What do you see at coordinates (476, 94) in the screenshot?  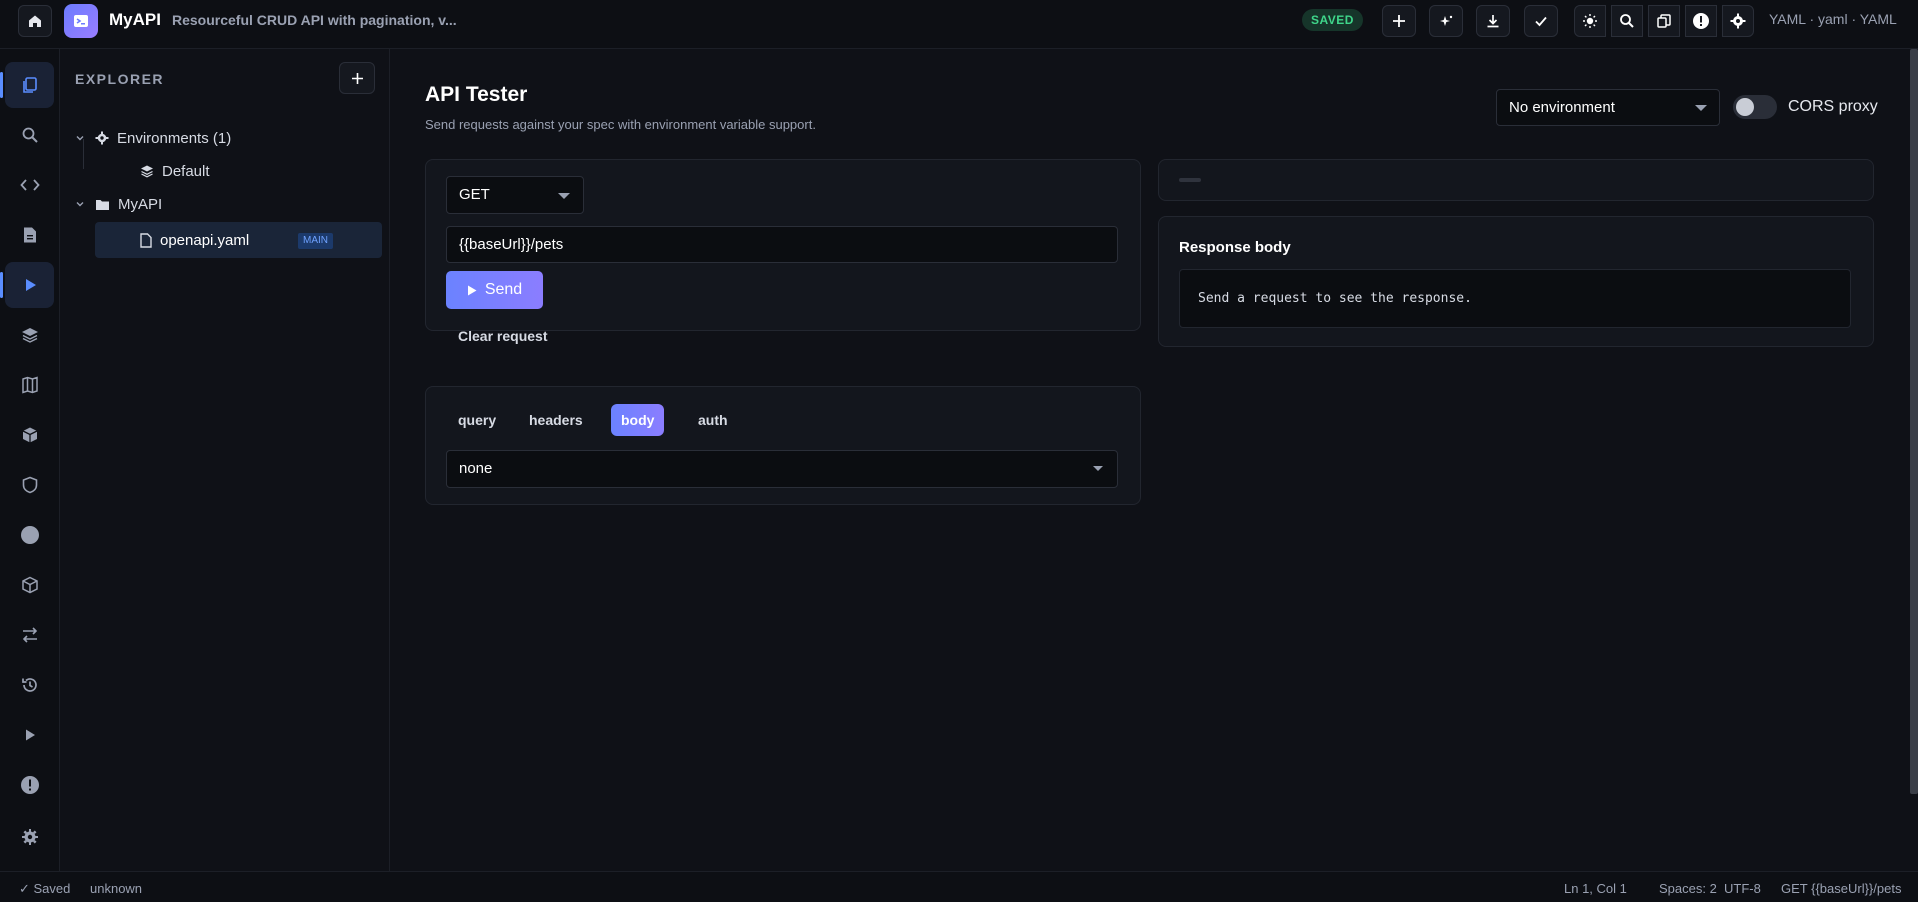 I see `page-title: API Tester` at bounding box center [476, 94].